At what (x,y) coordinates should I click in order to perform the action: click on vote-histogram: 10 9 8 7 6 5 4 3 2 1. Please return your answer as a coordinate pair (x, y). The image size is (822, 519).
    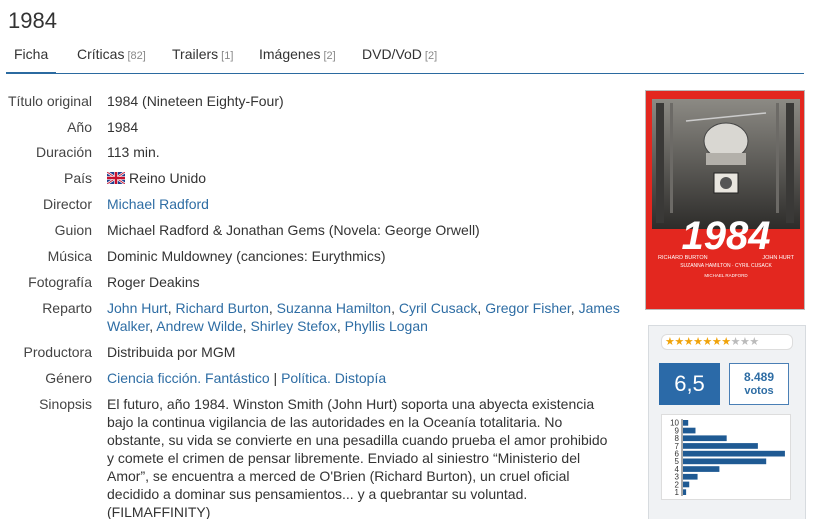
    Looking at the image, I should click on (726, 457).